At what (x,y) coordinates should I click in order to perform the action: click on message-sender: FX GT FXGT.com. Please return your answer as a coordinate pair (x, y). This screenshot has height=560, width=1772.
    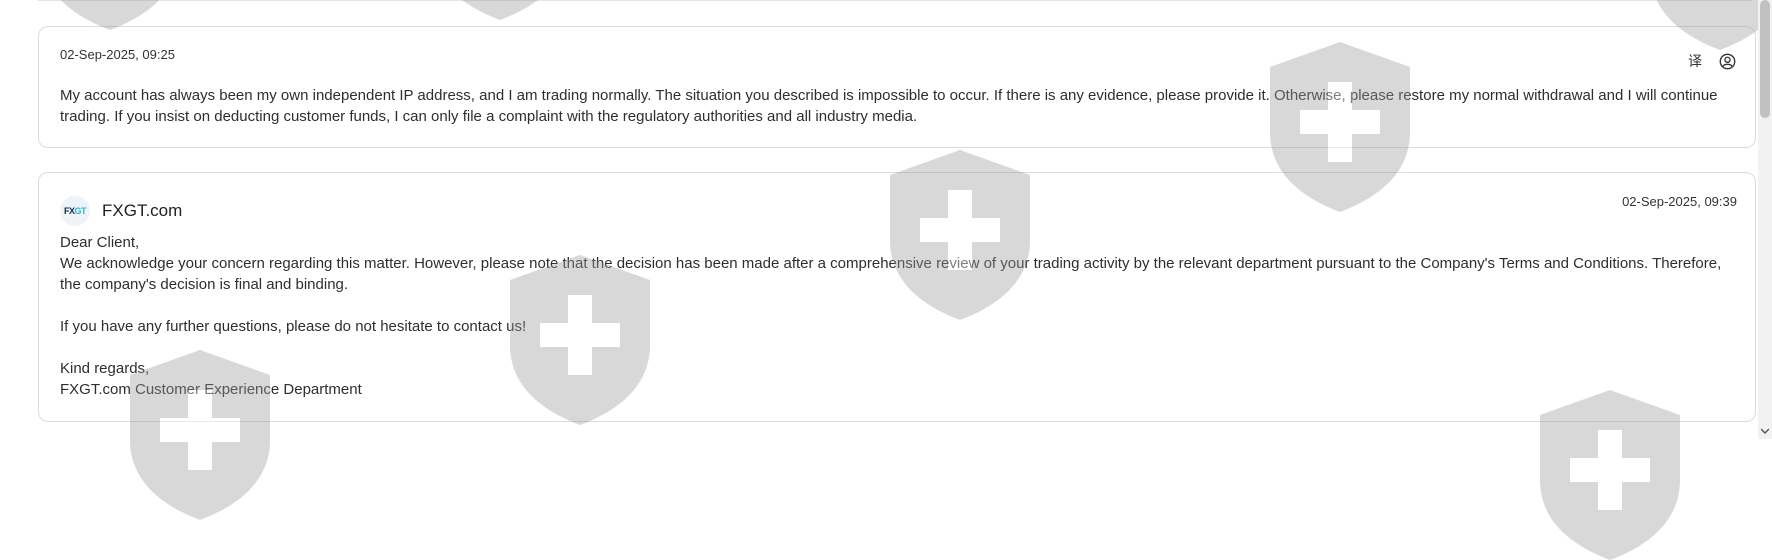
    Looking at the image, I should click on (121, 211).